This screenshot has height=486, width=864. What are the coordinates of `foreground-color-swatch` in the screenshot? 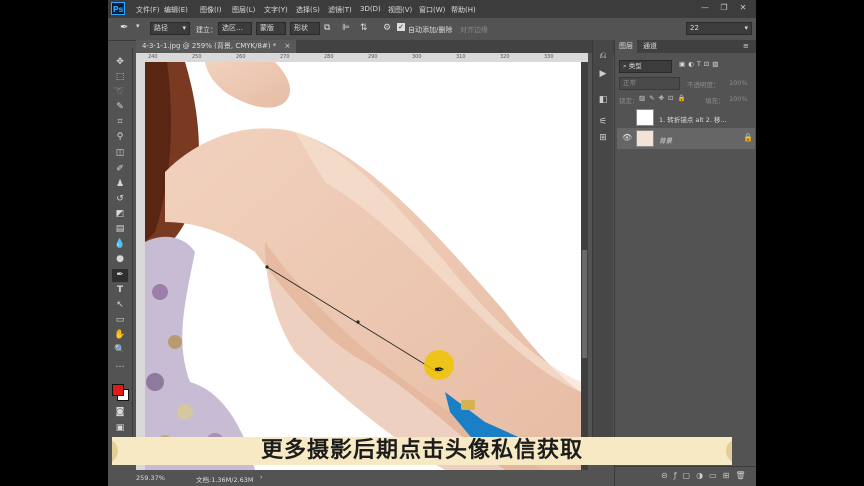 It's located at (118, 390).